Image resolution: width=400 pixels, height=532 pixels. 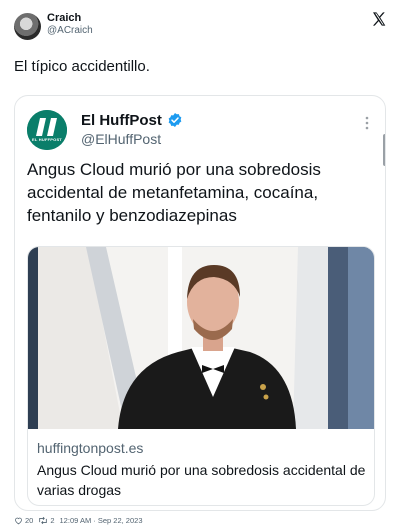 What do you see at coordinates (43, 520) in the screenshot?
I see `retweet-icon` at bounding box center [43, 520].